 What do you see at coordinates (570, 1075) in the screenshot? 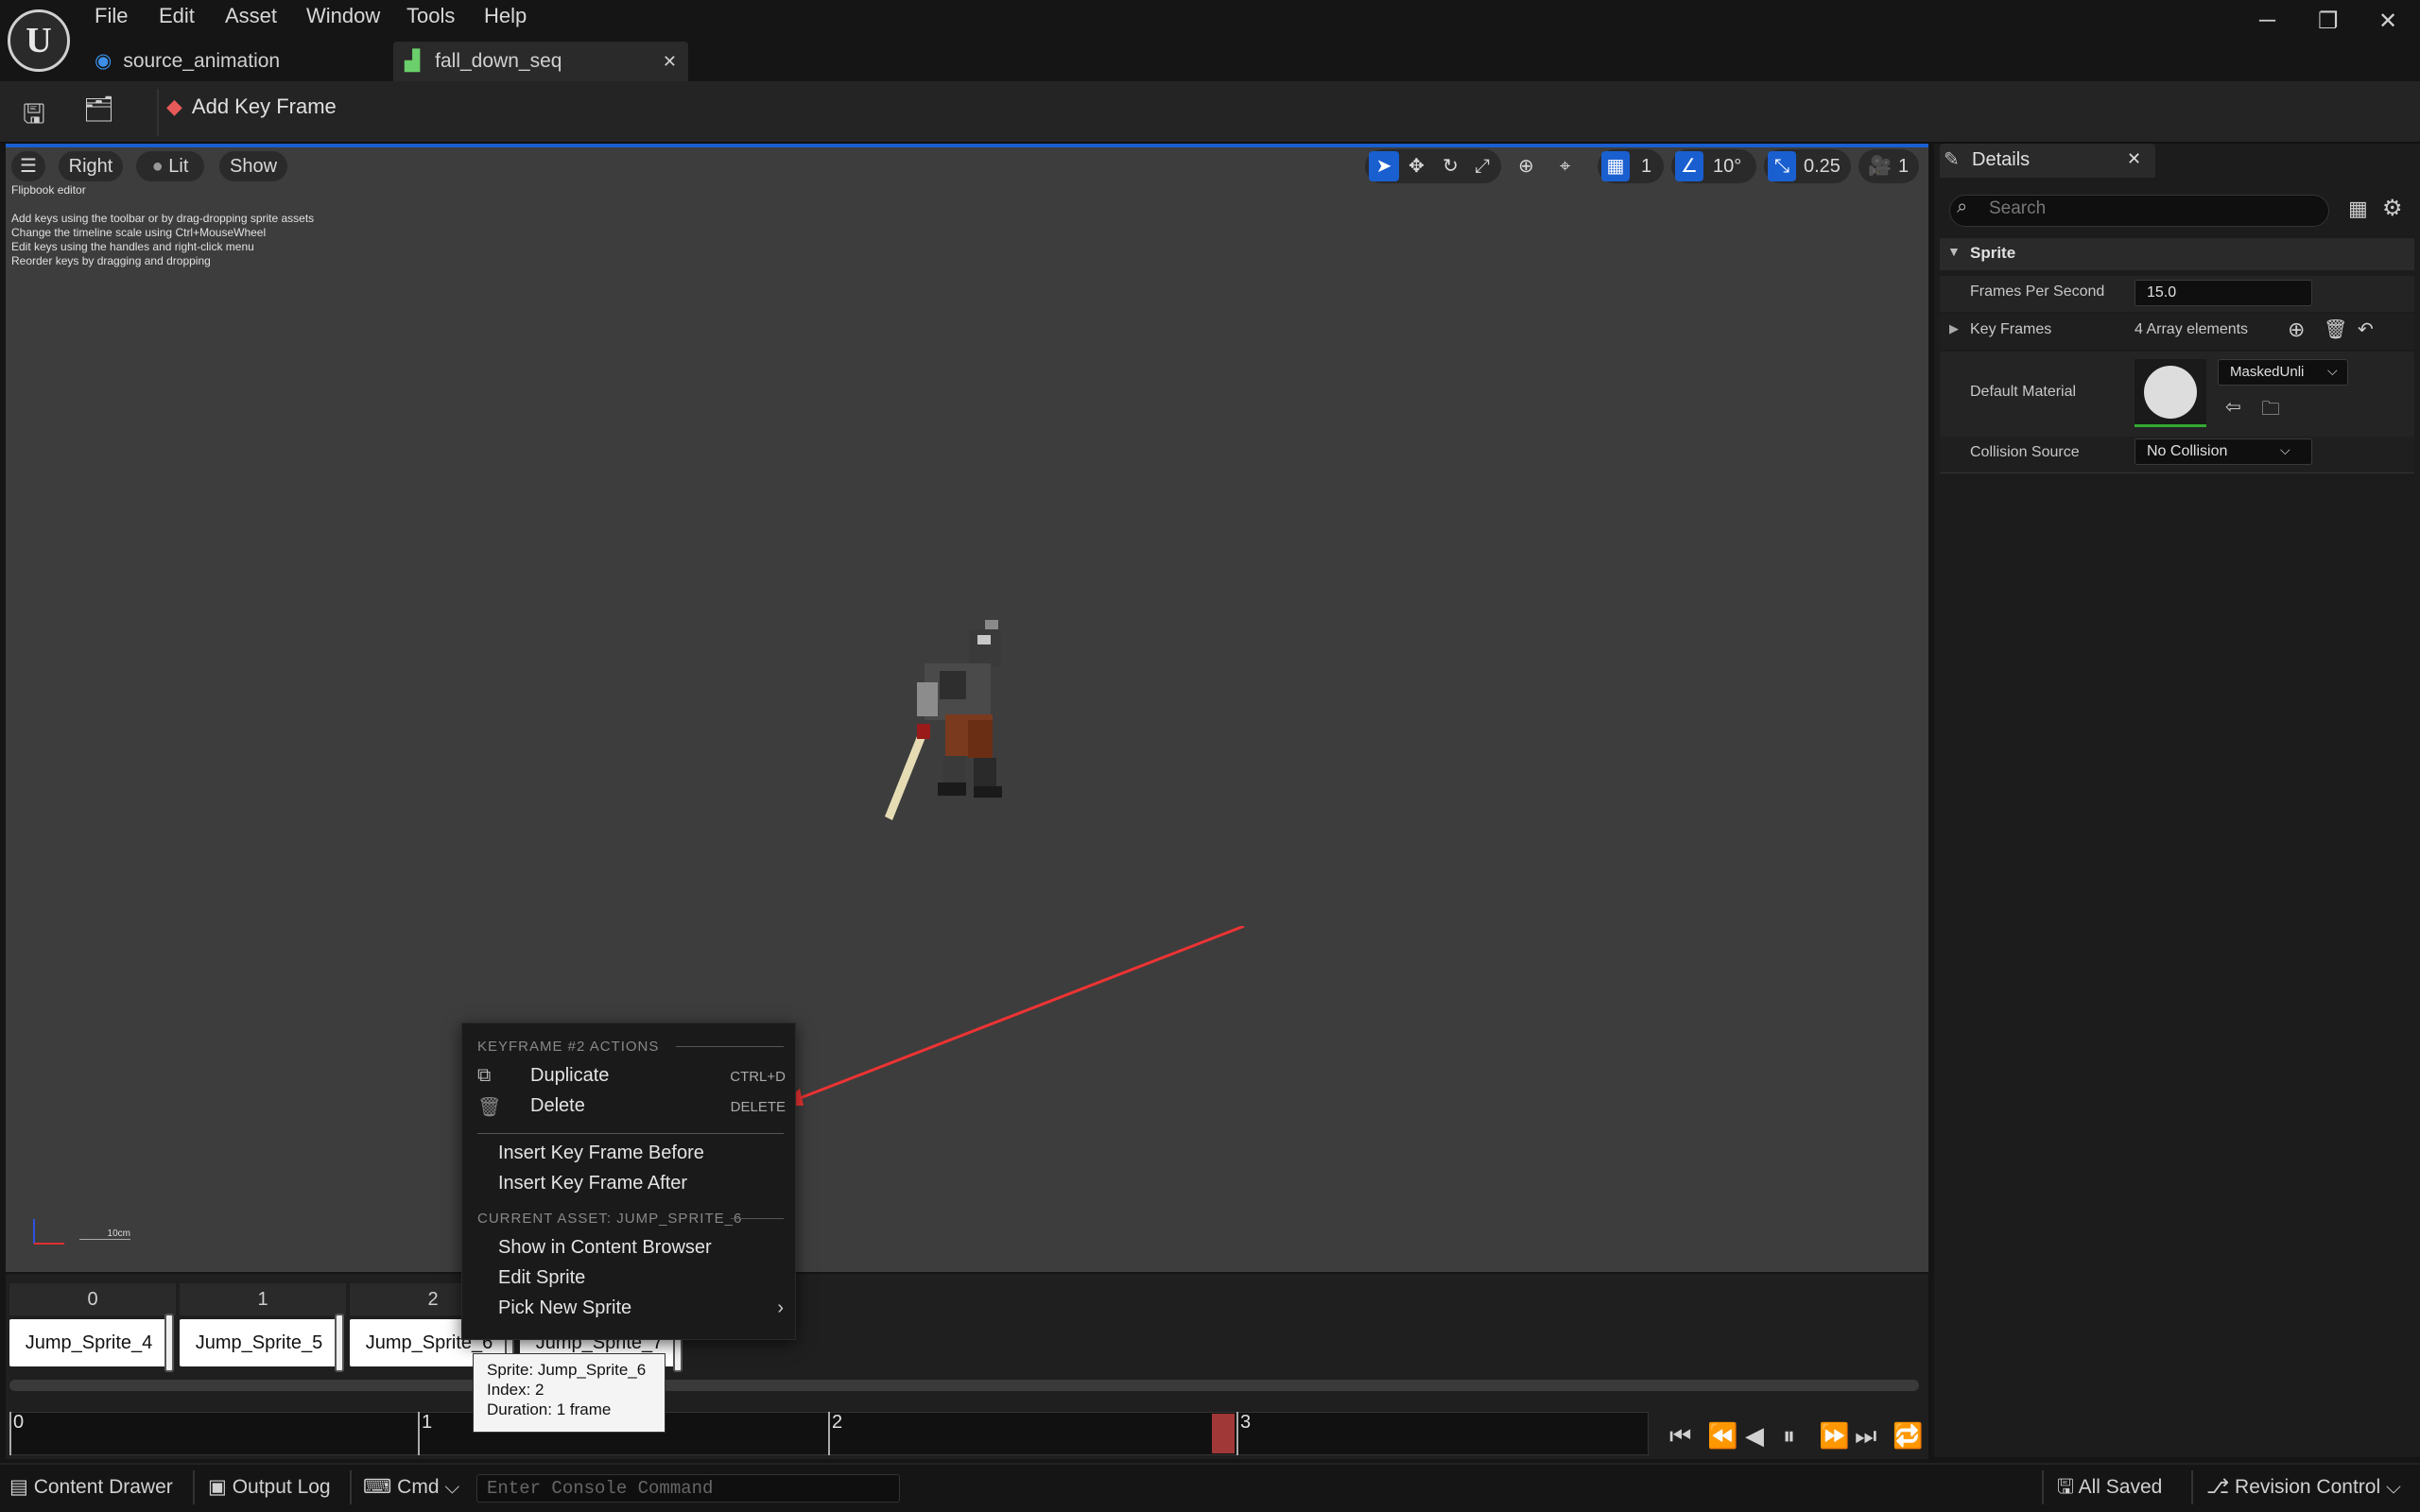
I see `duplicate-label: Duplicate` at bounding box center [570, 1075].